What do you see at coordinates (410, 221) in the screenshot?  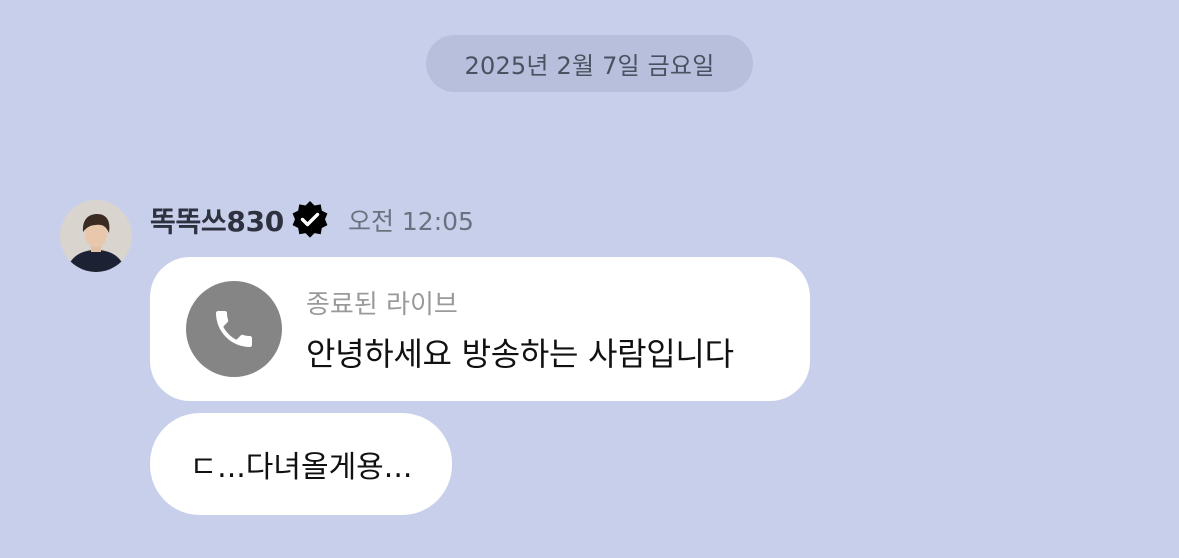 I see `message-time: 오전 12:05` at bounding box center [410, 221].